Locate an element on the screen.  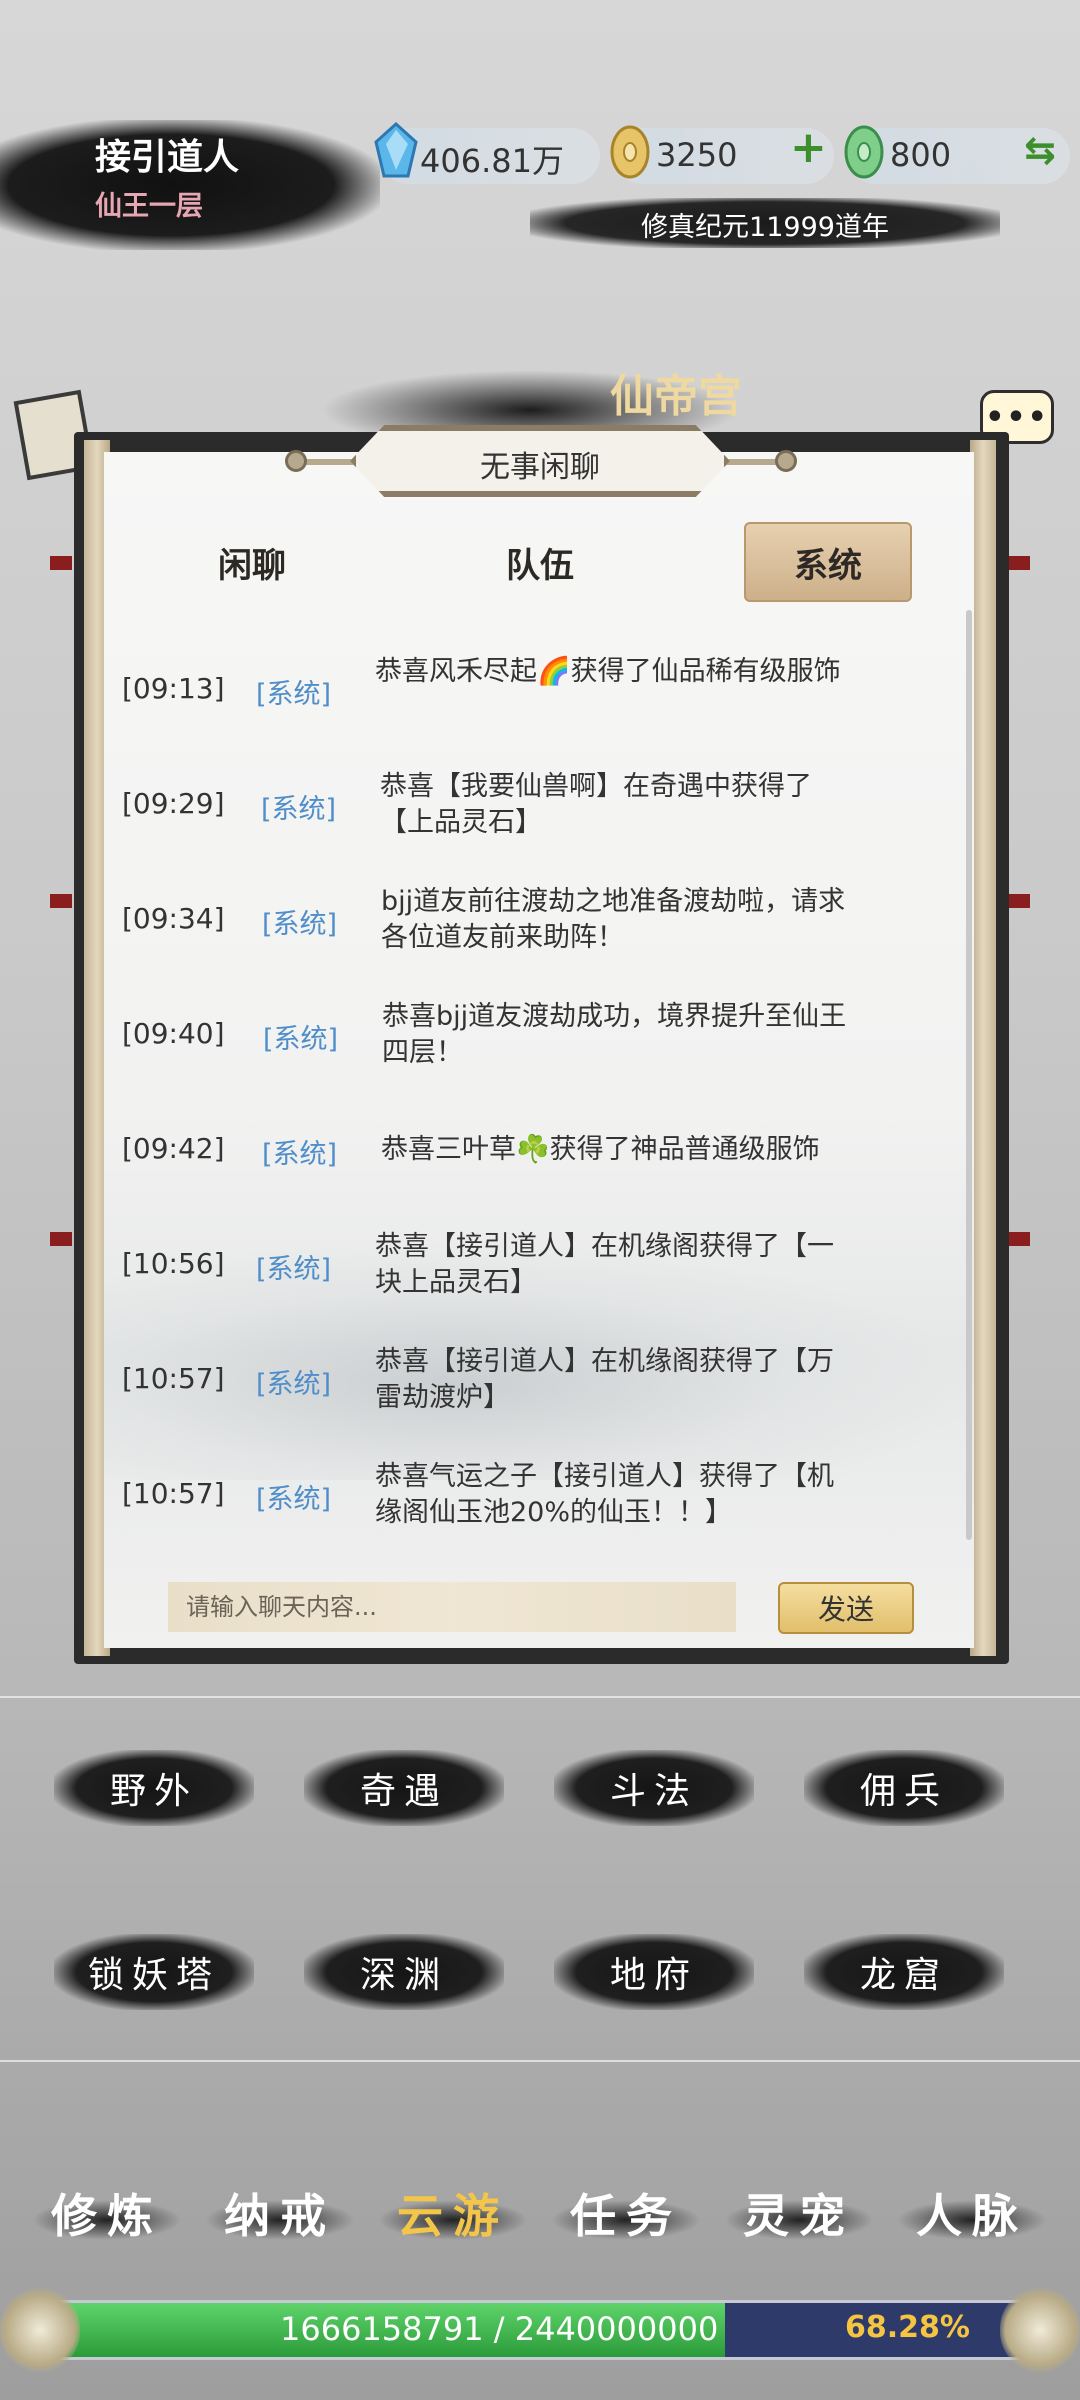
nav-tasks: 任务 is located at coordinates (626, 2213).